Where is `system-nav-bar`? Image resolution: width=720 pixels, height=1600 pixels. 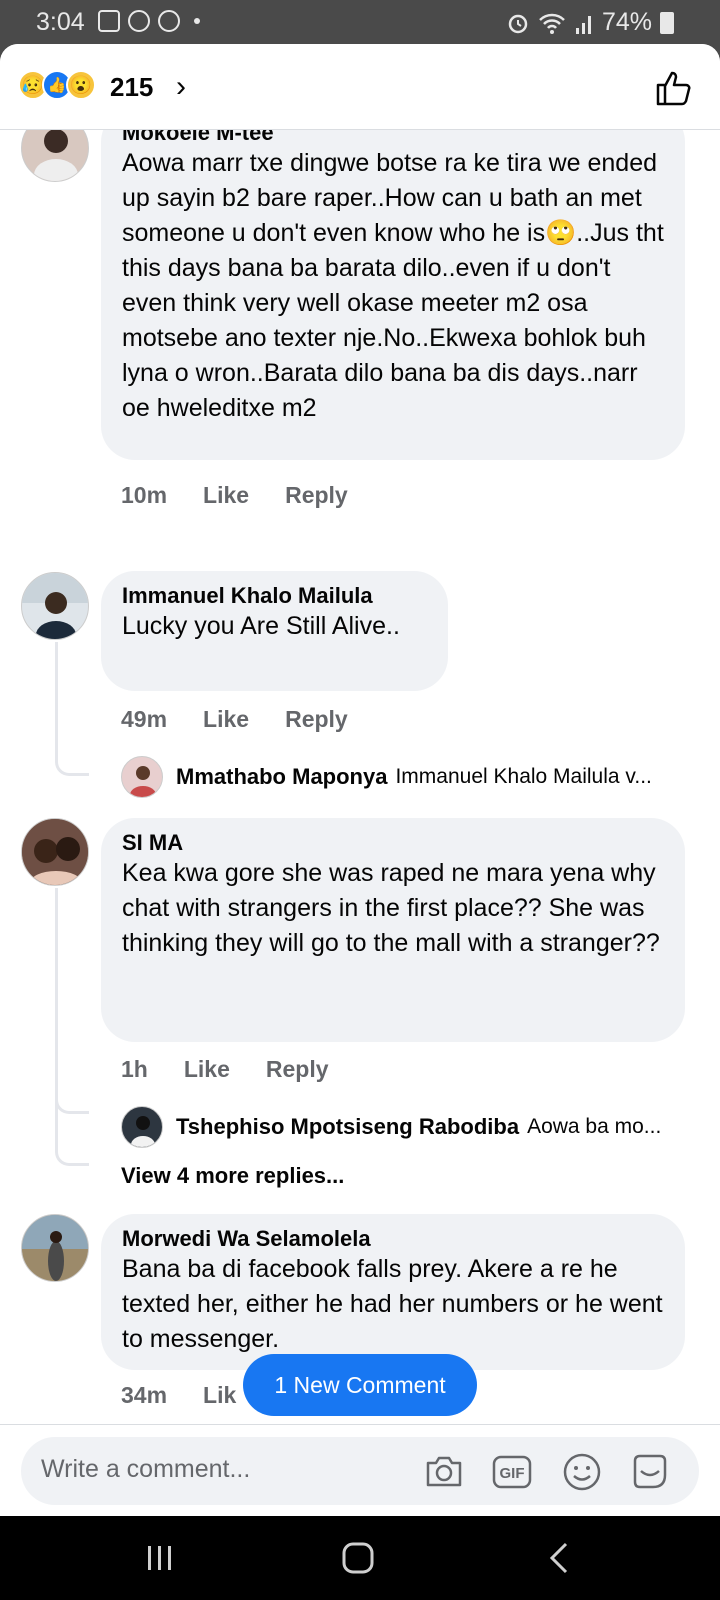 system-nav-bar is located at coordinates (360, 1558).